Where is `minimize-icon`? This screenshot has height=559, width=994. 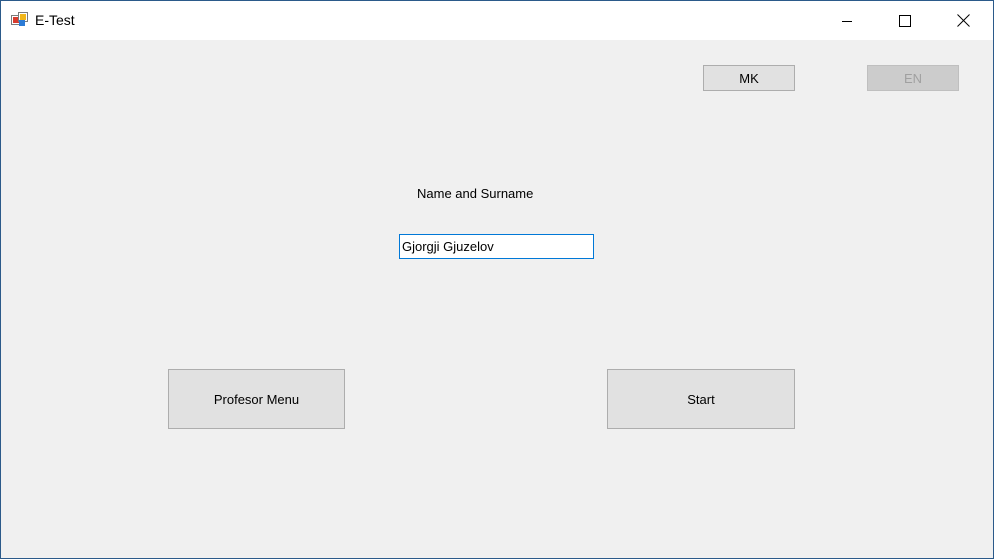
minimize-icon is located at coordinates (847, 21).